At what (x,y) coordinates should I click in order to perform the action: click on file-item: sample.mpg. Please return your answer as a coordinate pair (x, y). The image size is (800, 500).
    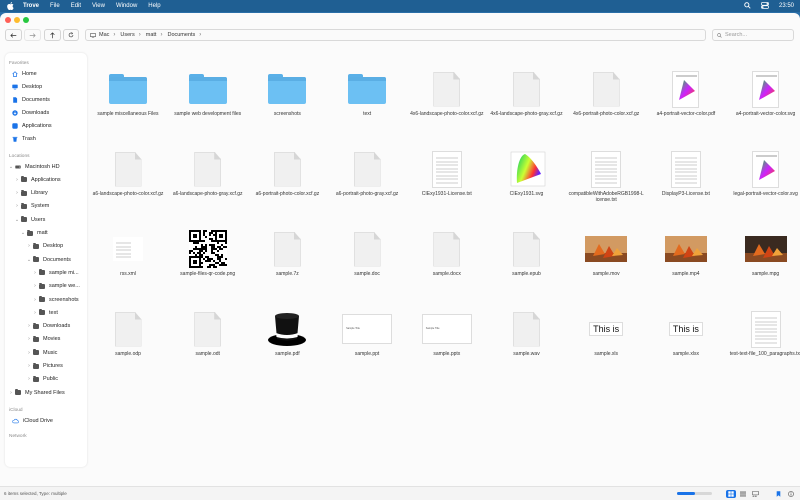
    Looking at the image, I should click on (764, 253).